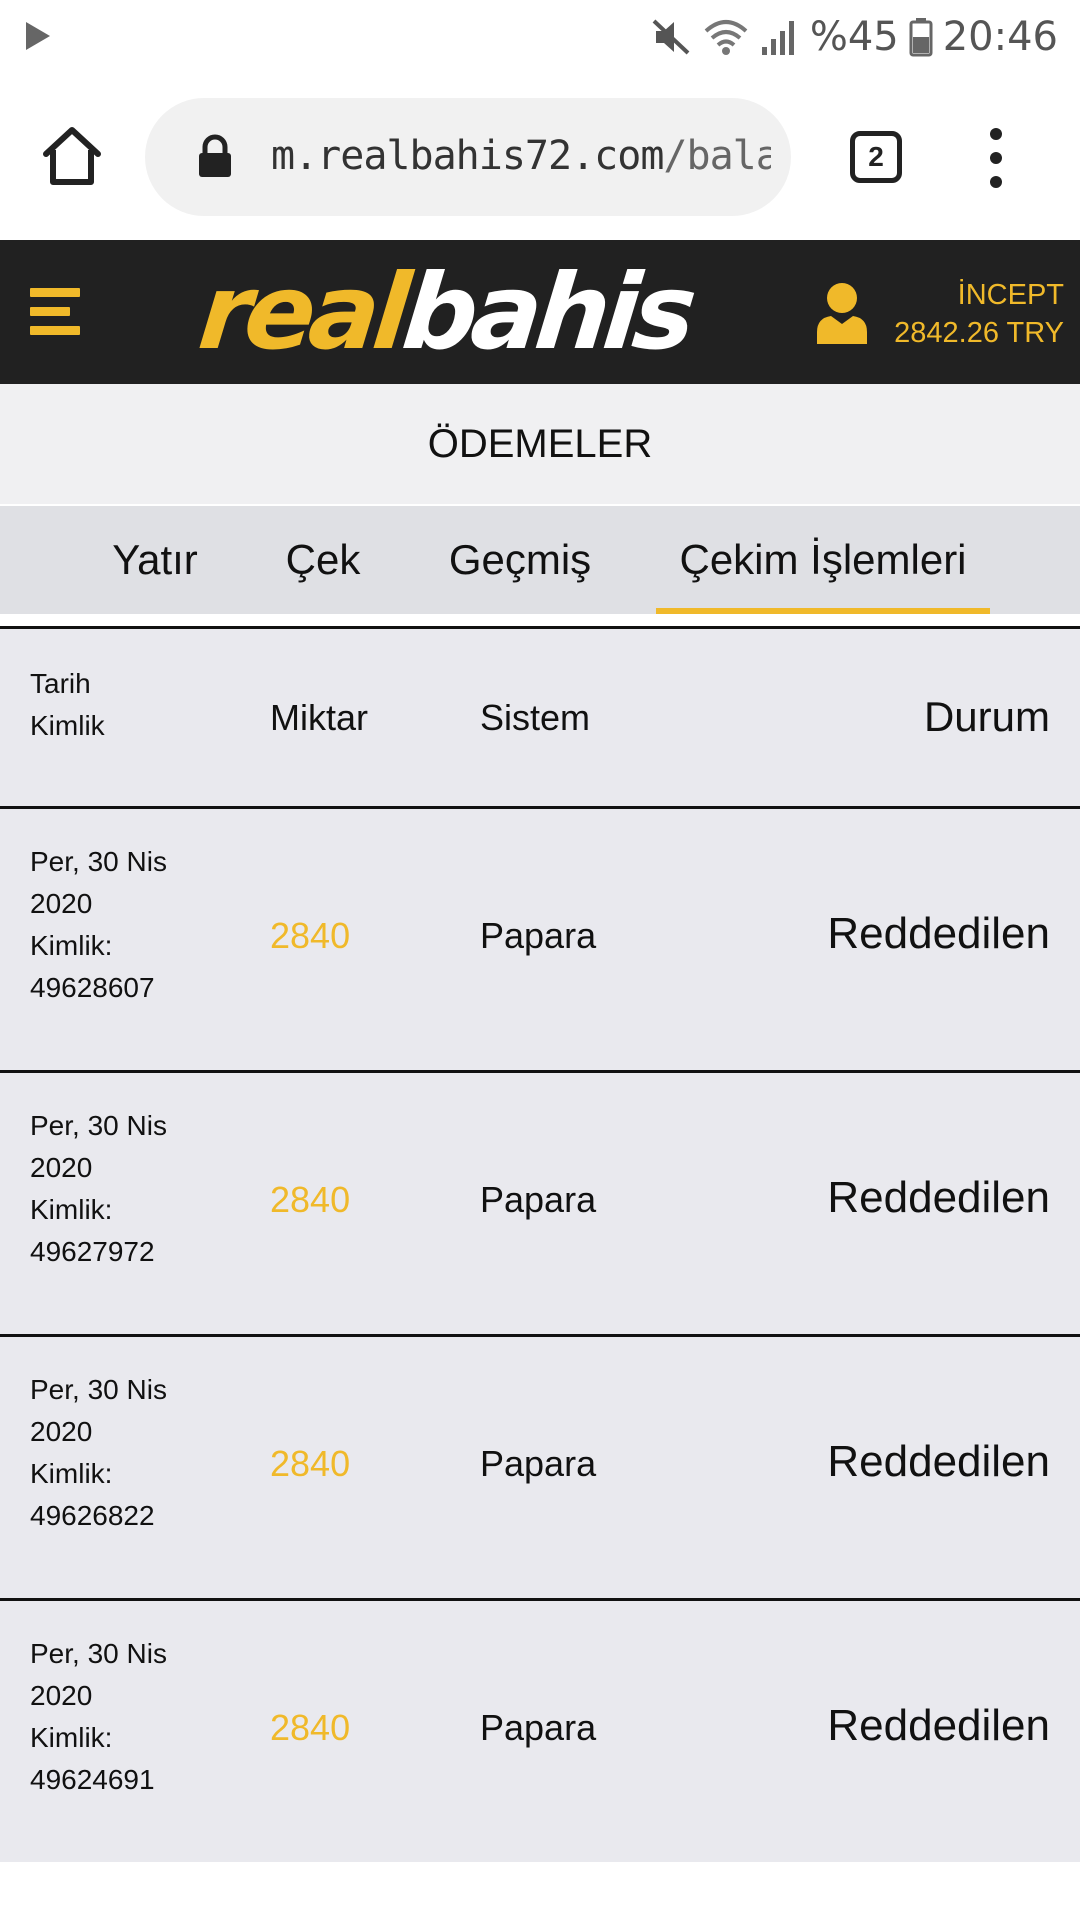 The image size is (1080, 1920). Describe the element at coordinates (92, 1779) in the screenshot. I see `transaction-id: 49624691` at that location.